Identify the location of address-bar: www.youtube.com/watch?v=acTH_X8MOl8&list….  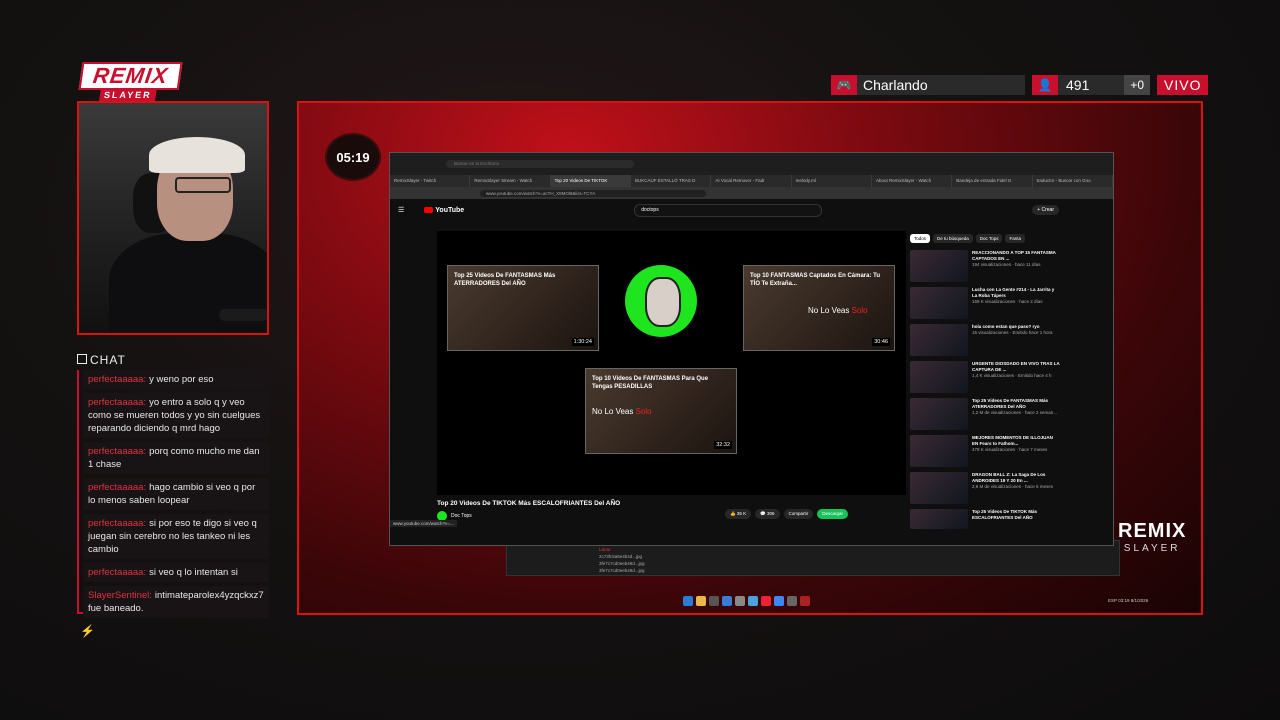
(751, 193).